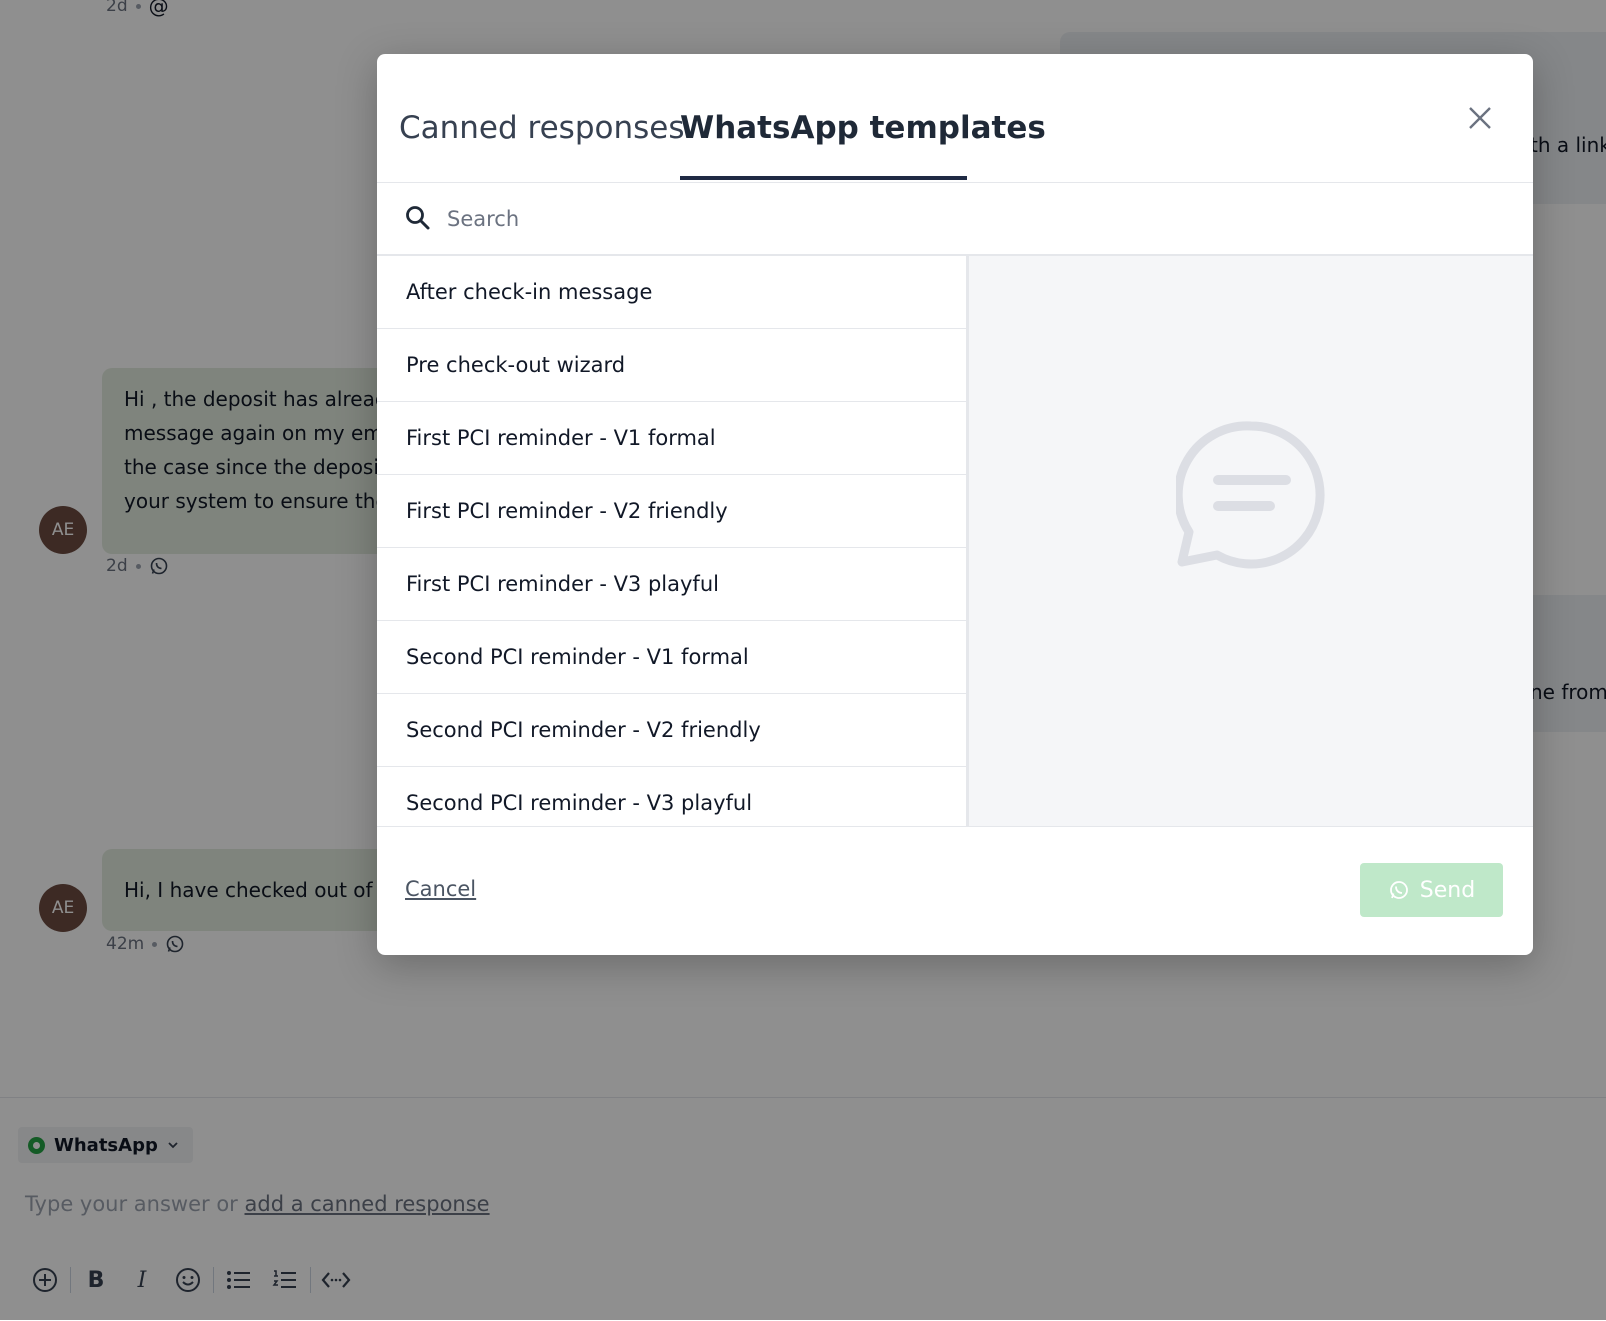 This screenshot has width=1606, height=1321. I want to click on close-icon, so click(1480, 118).